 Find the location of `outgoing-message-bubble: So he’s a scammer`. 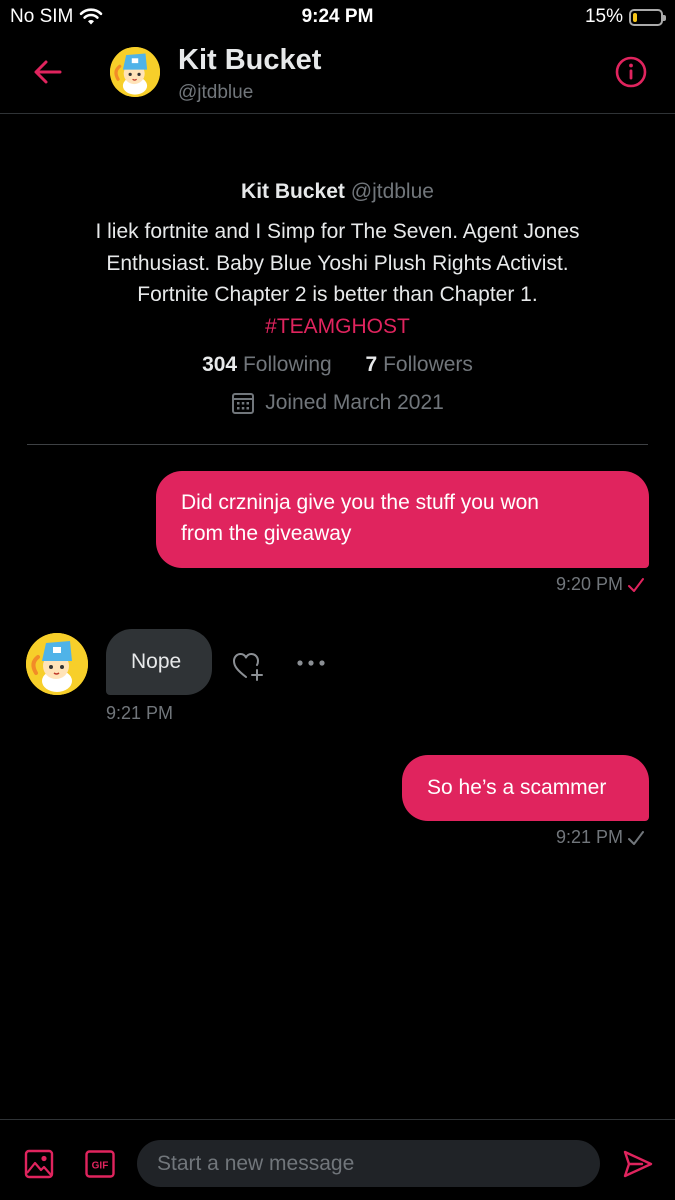

outgoing-message-bubble: So he’s a scammer is located at coordinates (525, 788).